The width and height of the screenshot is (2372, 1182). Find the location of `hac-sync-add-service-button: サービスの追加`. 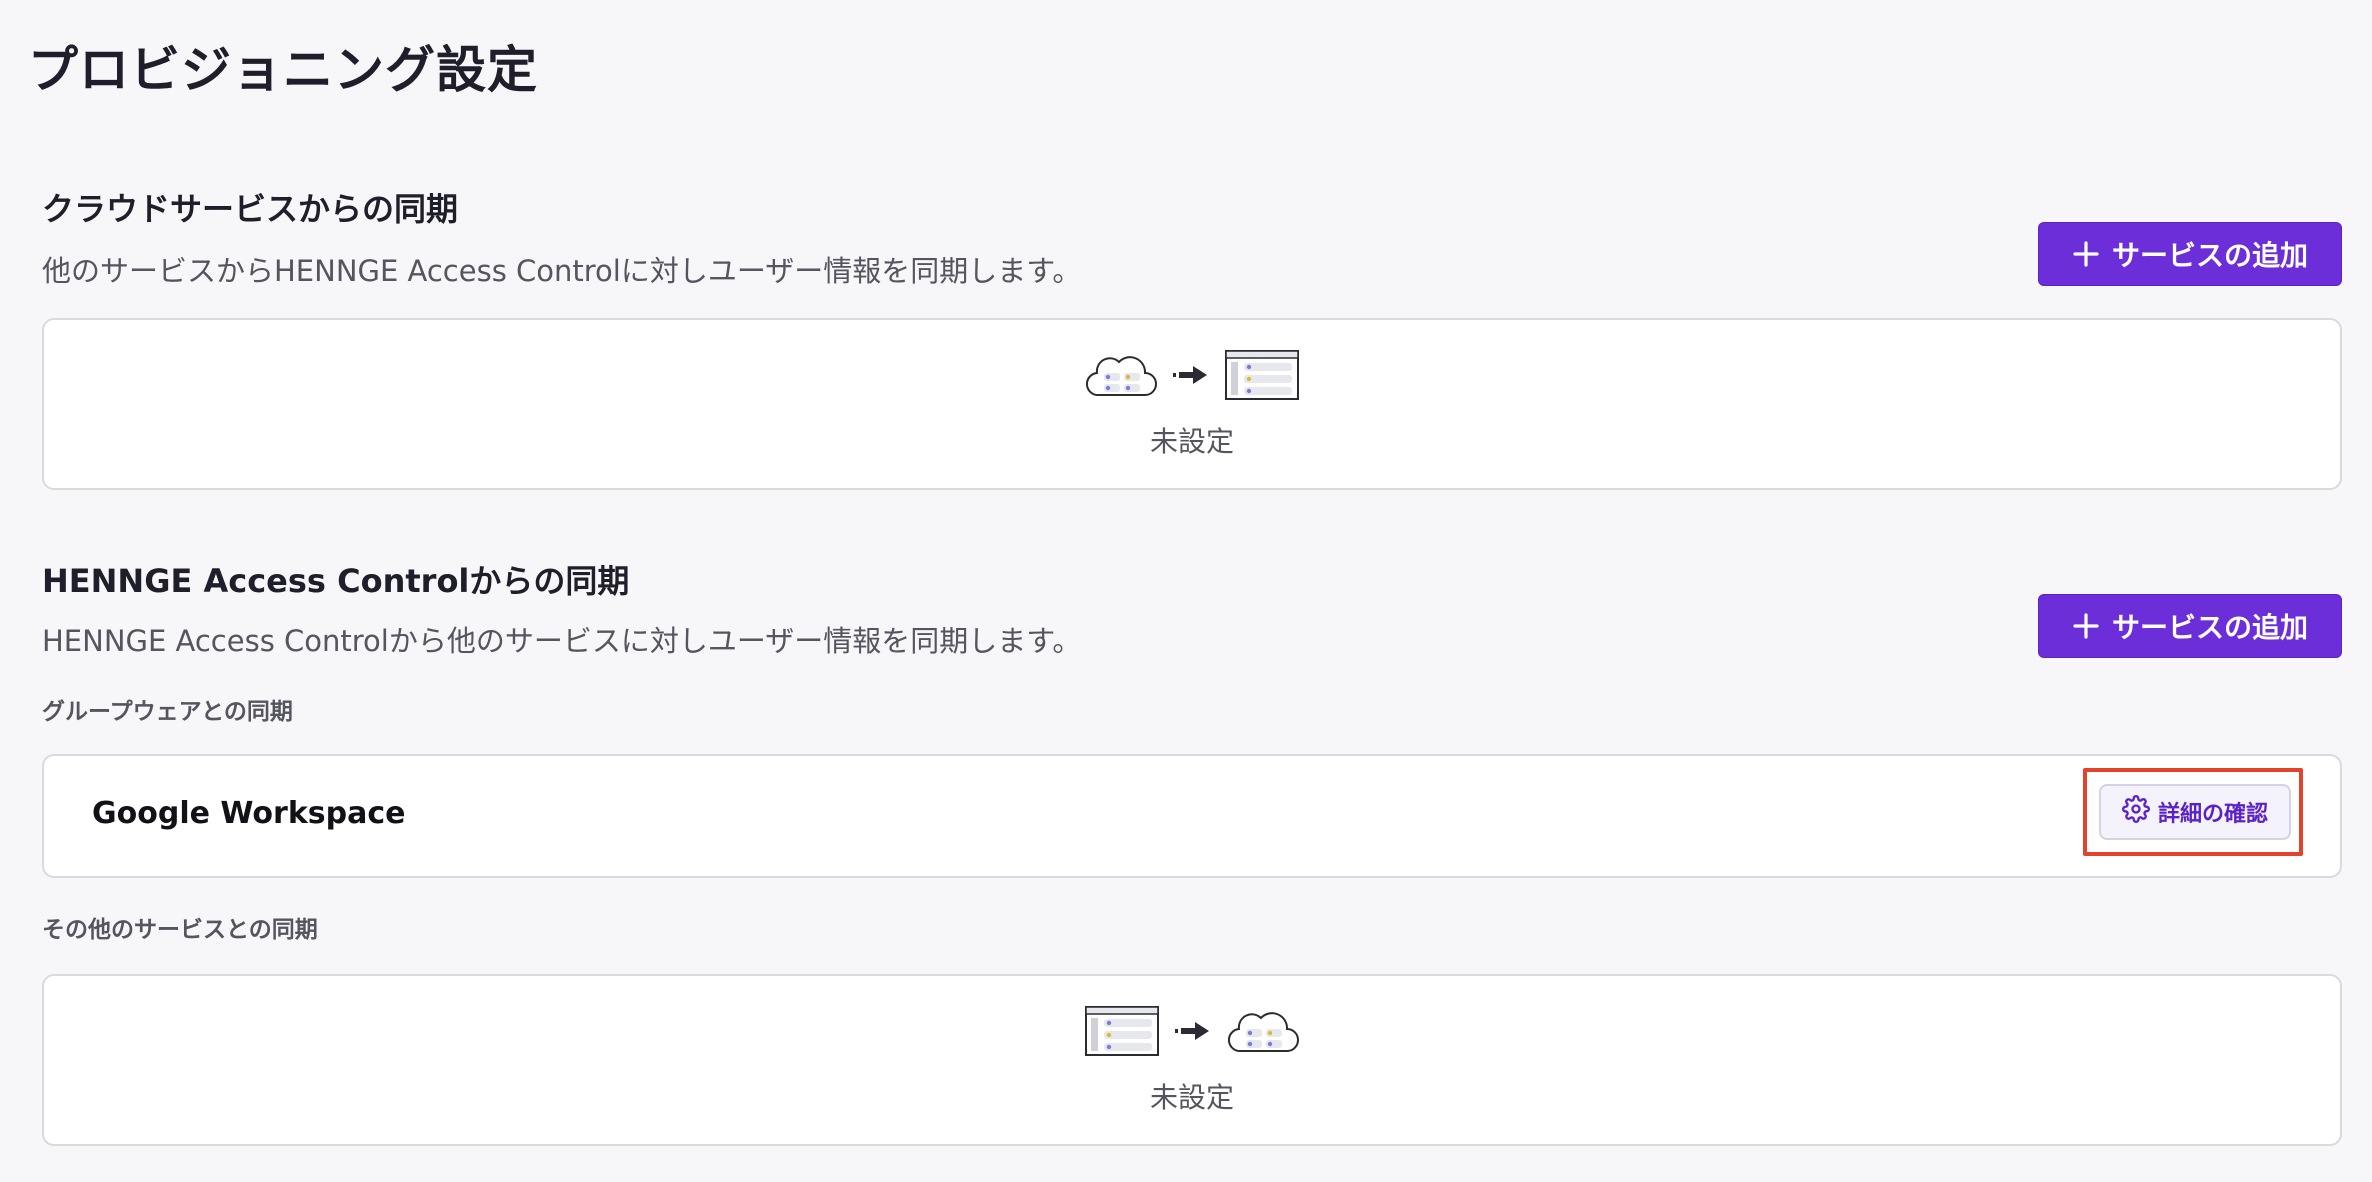

hac-sync-add-service-button: サービスの追加 is located at coordinates (2190, 626).